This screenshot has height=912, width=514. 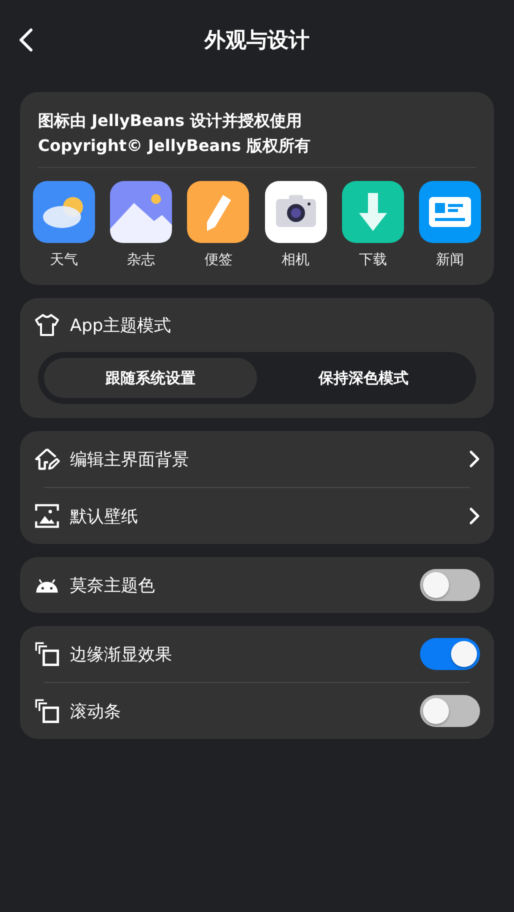 I want to click on theme-option: 保持深色模式, so click(x=363, y=378).